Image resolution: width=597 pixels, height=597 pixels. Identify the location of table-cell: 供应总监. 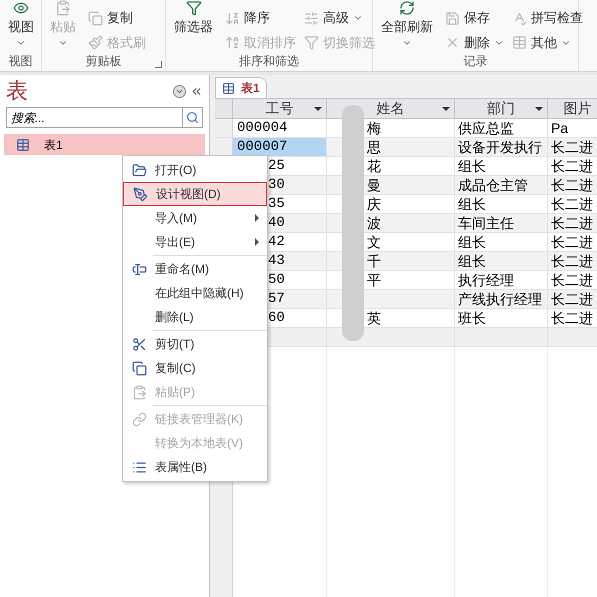
(501, 128).